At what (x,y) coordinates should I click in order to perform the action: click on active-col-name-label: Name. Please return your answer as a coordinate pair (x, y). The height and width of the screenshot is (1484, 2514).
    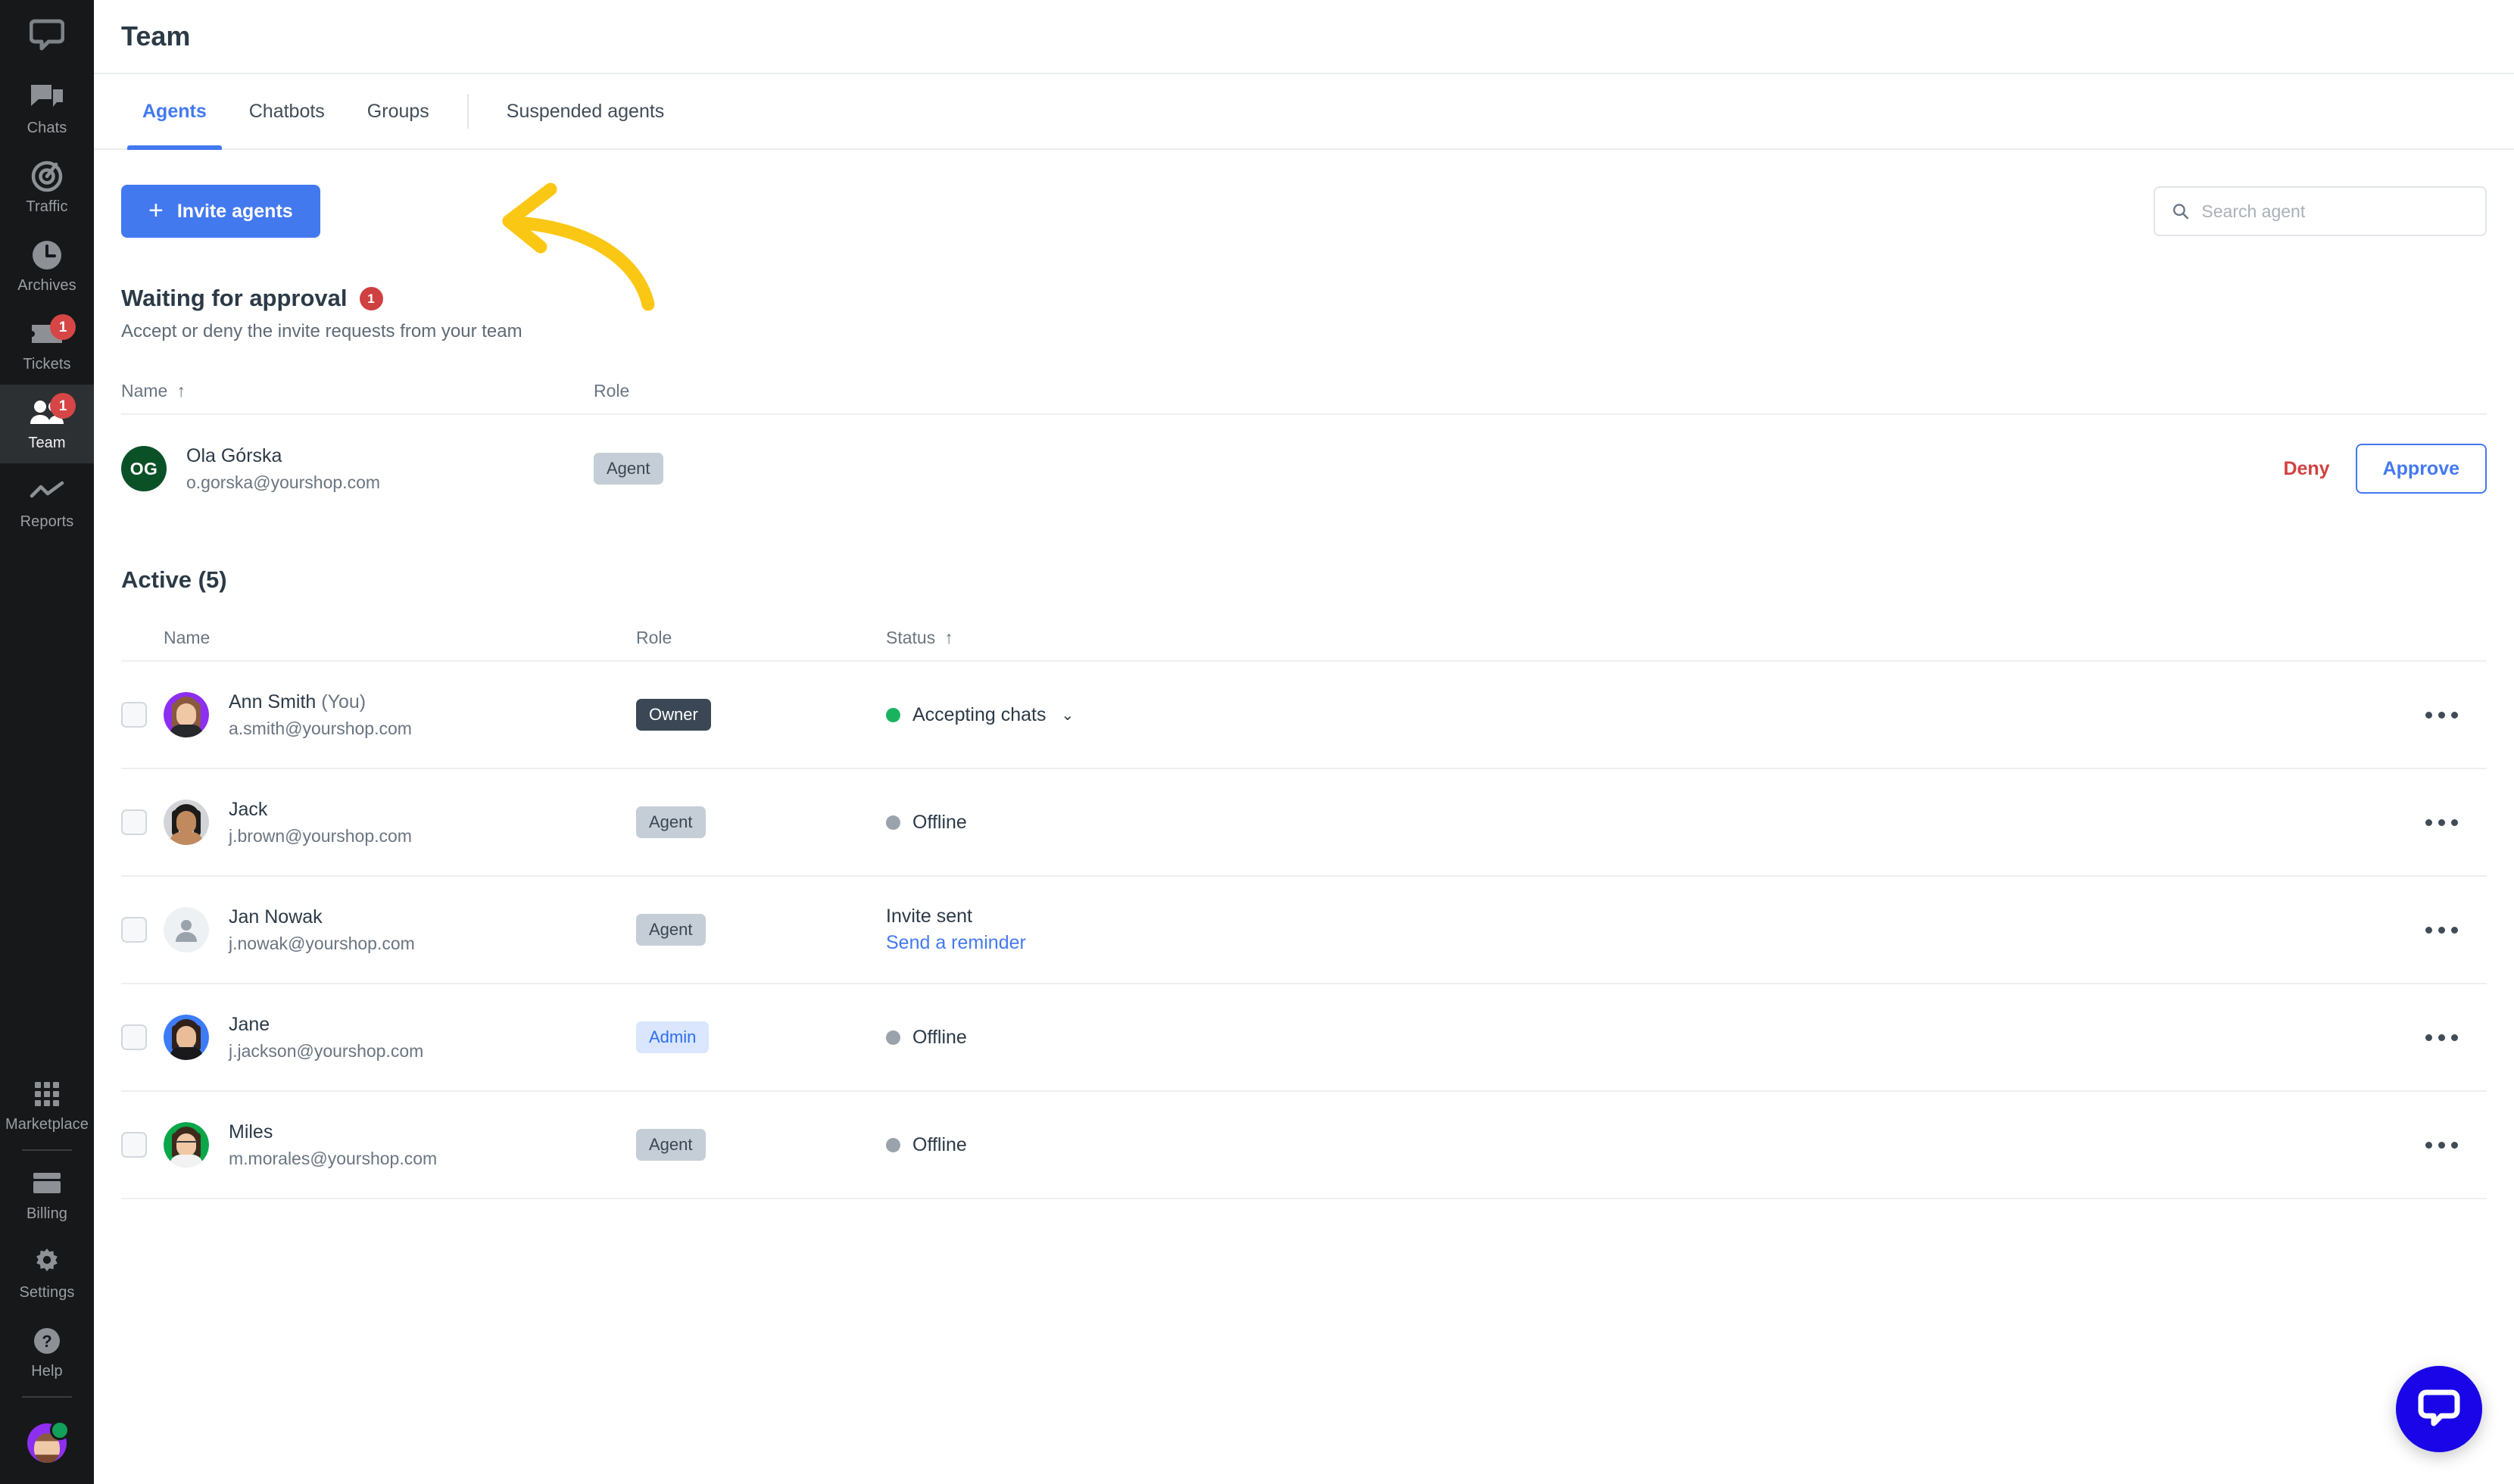
    Looking at the image, I should click on (187, 637).